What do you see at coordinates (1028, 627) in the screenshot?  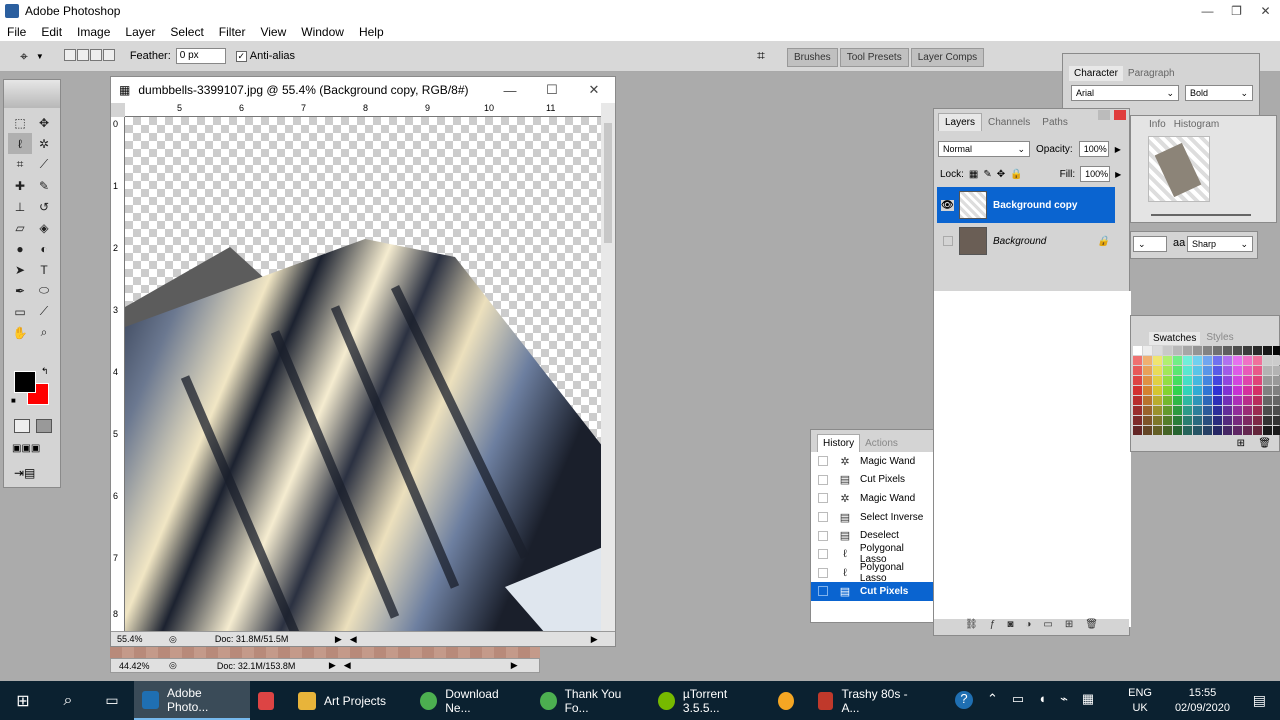 I see `adjustment-layer-icon: ◑` at bounding box center [1028, 627].